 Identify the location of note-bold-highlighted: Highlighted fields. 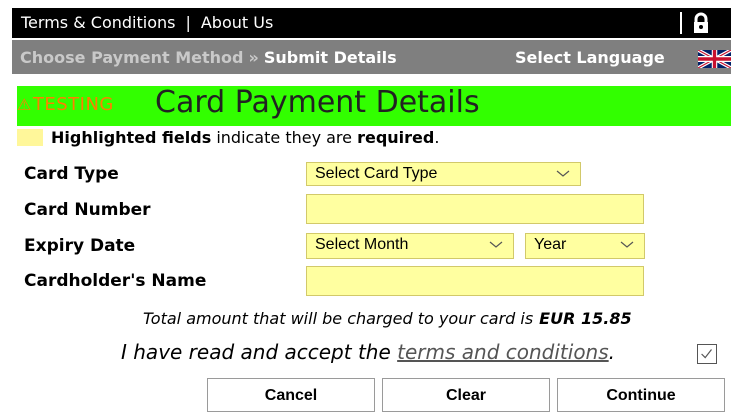
(131, 137).